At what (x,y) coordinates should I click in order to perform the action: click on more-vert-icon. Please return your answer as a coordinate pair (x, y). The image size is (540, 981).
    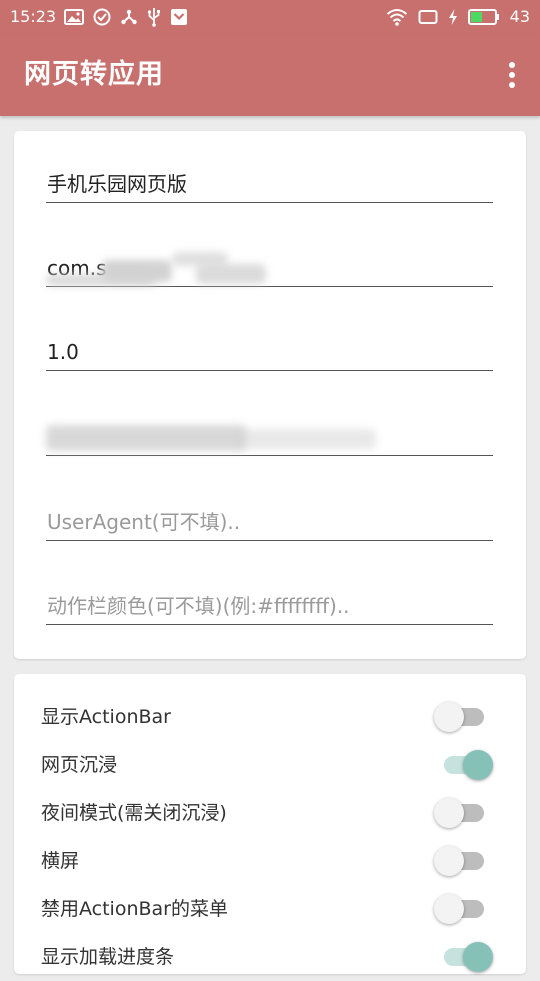
    Looking at the image, I should click on (512, 75).